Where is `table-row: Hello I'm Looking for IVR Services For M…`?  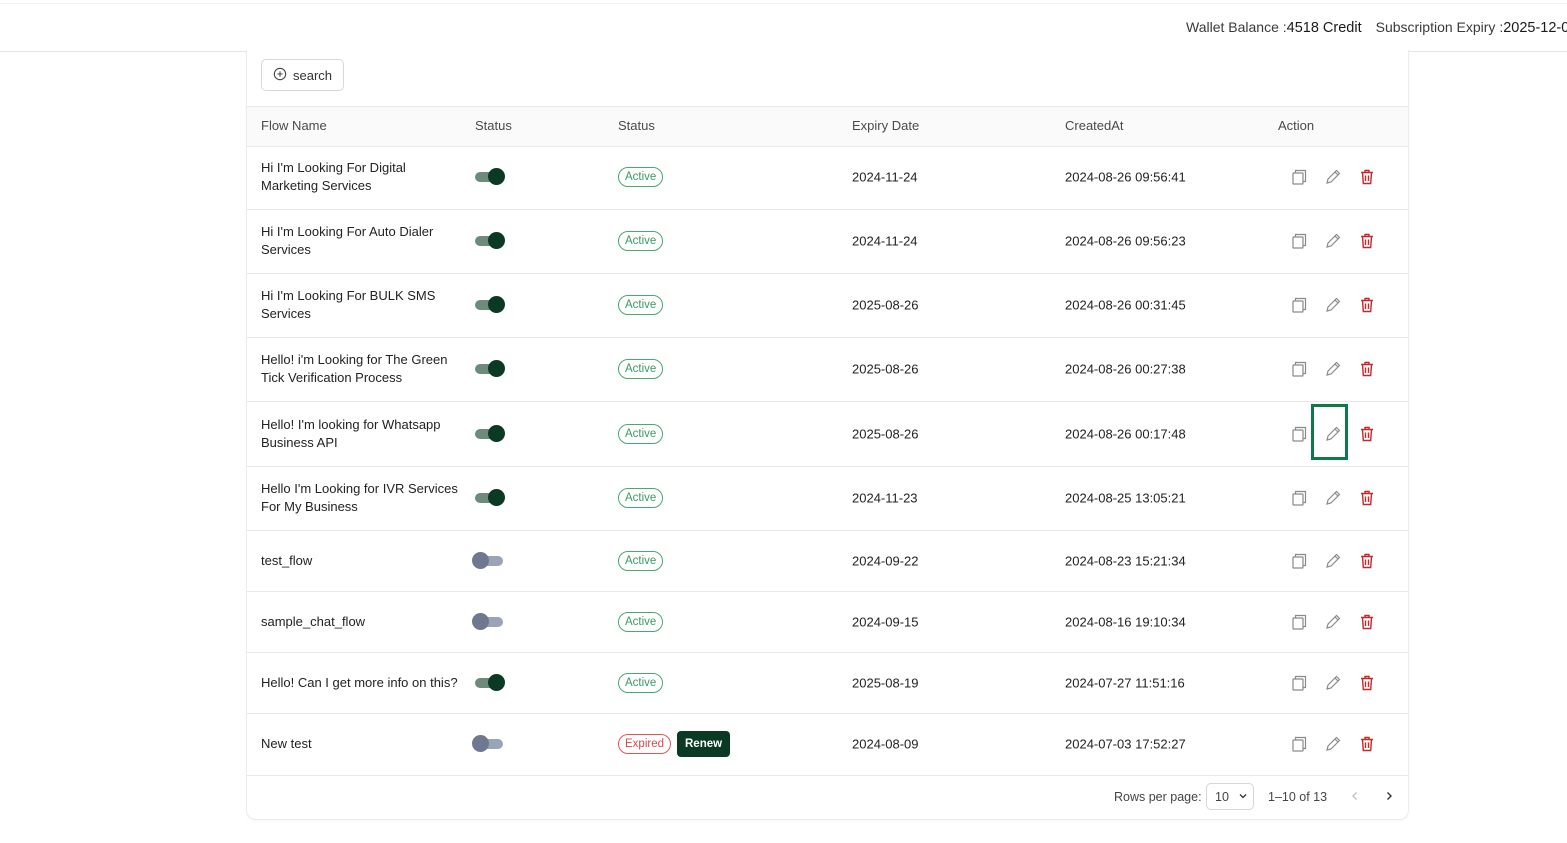
table-row: Hello I'm Looking for IVR Services For M… is located at coordinates (827, 498).